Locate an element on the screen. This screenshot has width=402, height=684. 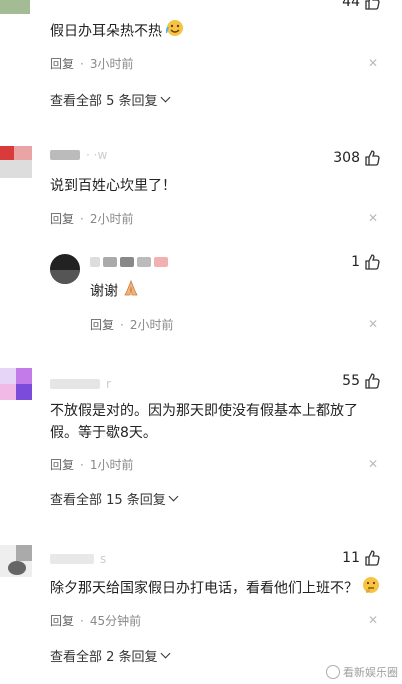
username: · ·w is located at coordinates (78, 155).